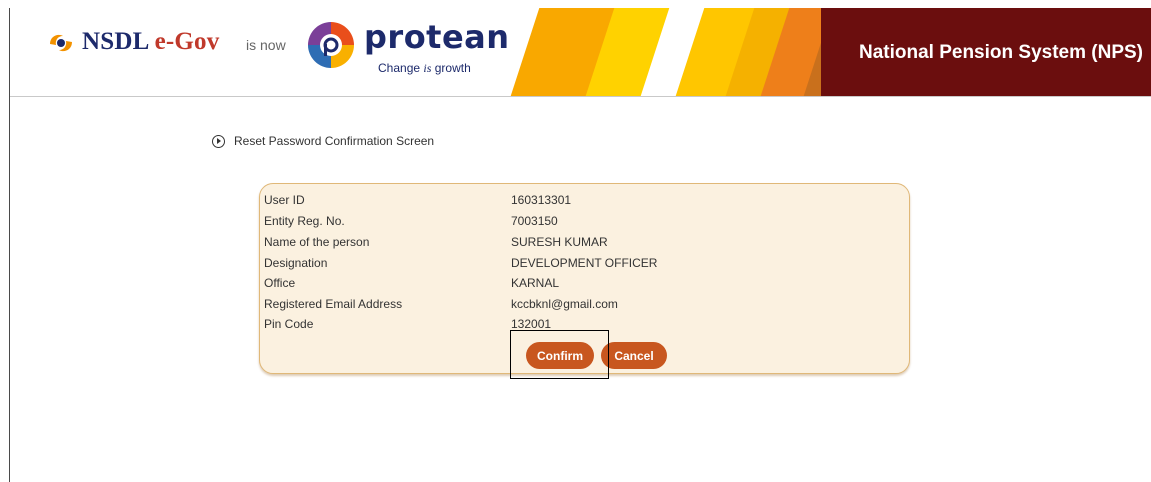 This screenshot has height=482, width=1151. Describe the element at coordinates (559, 242) in the screenshot. I see `detail-value: SURESH KUMAR` at that location.